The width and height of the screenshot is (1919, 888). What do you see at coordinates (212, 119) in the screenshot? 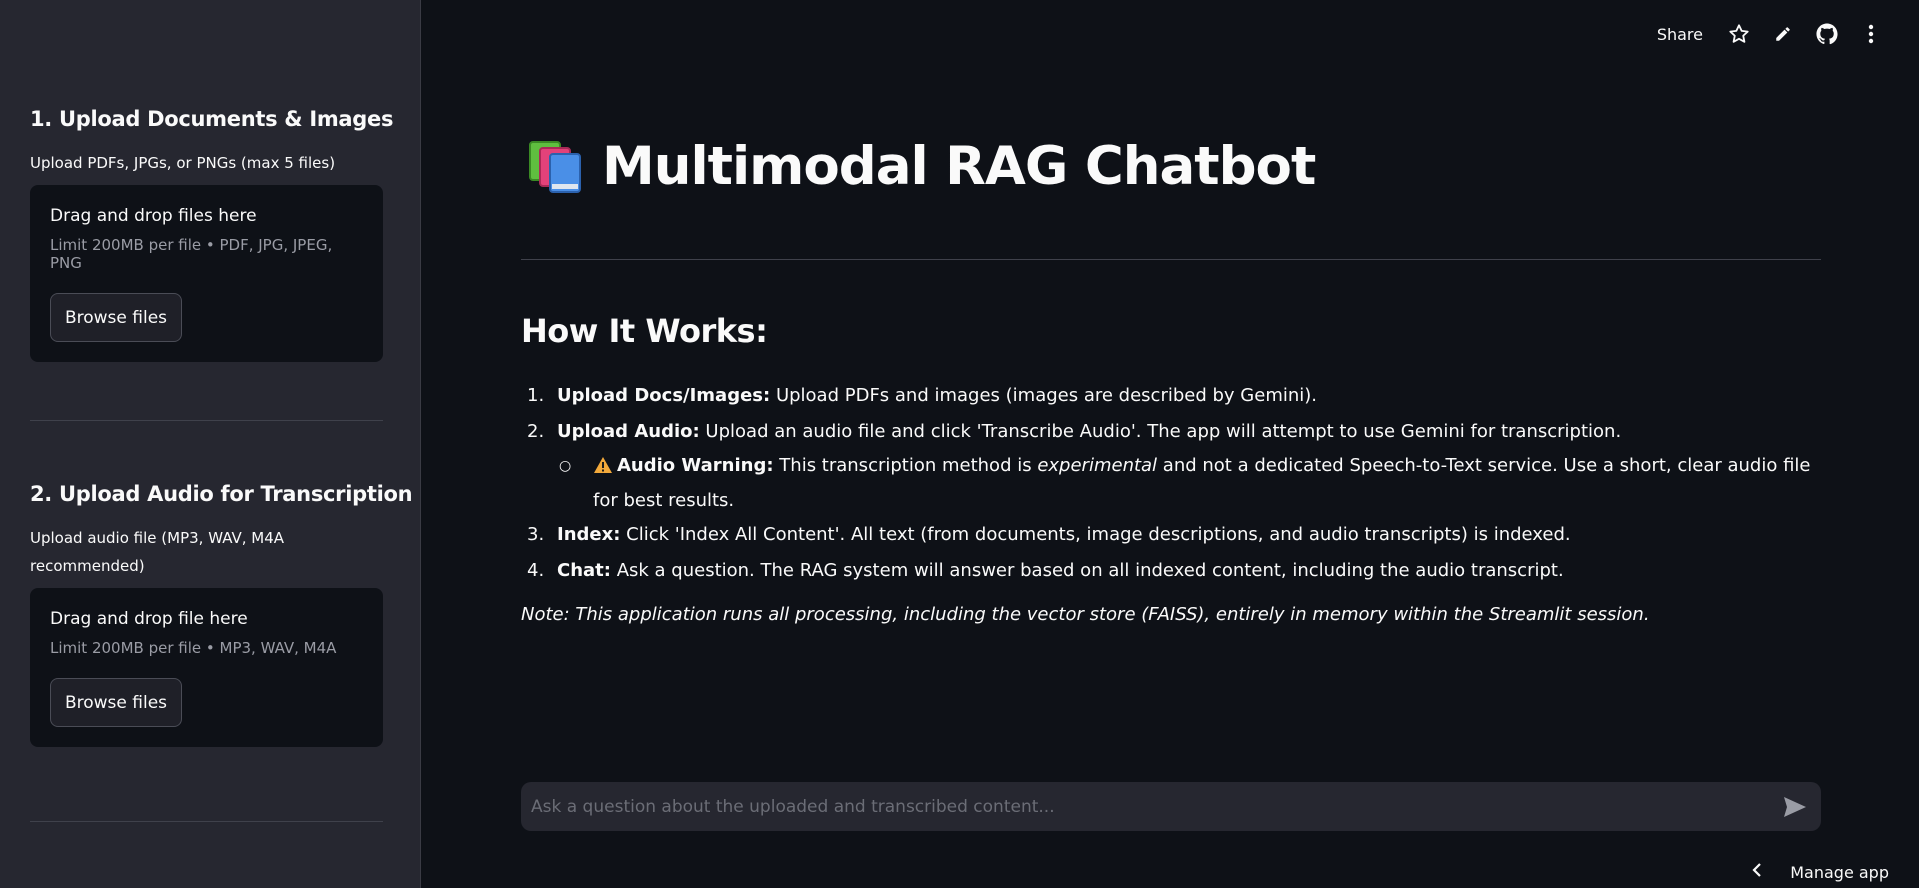
I see `section-title-docs: 1. Upload Documents & Images` at bounding box center [212, 119].